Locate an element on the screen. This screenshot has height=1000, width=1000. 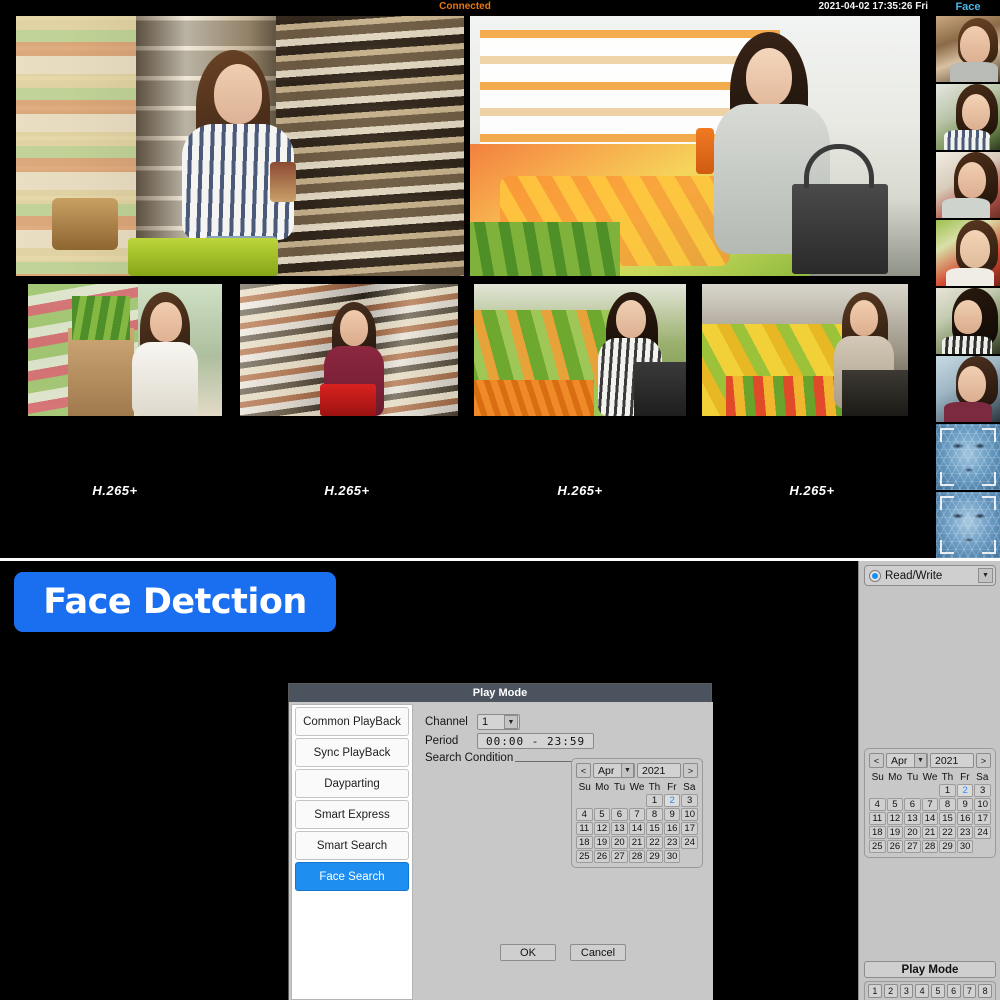
menu-item-sync-playback: Sync PlayBack is located at coordinates (352, 752).